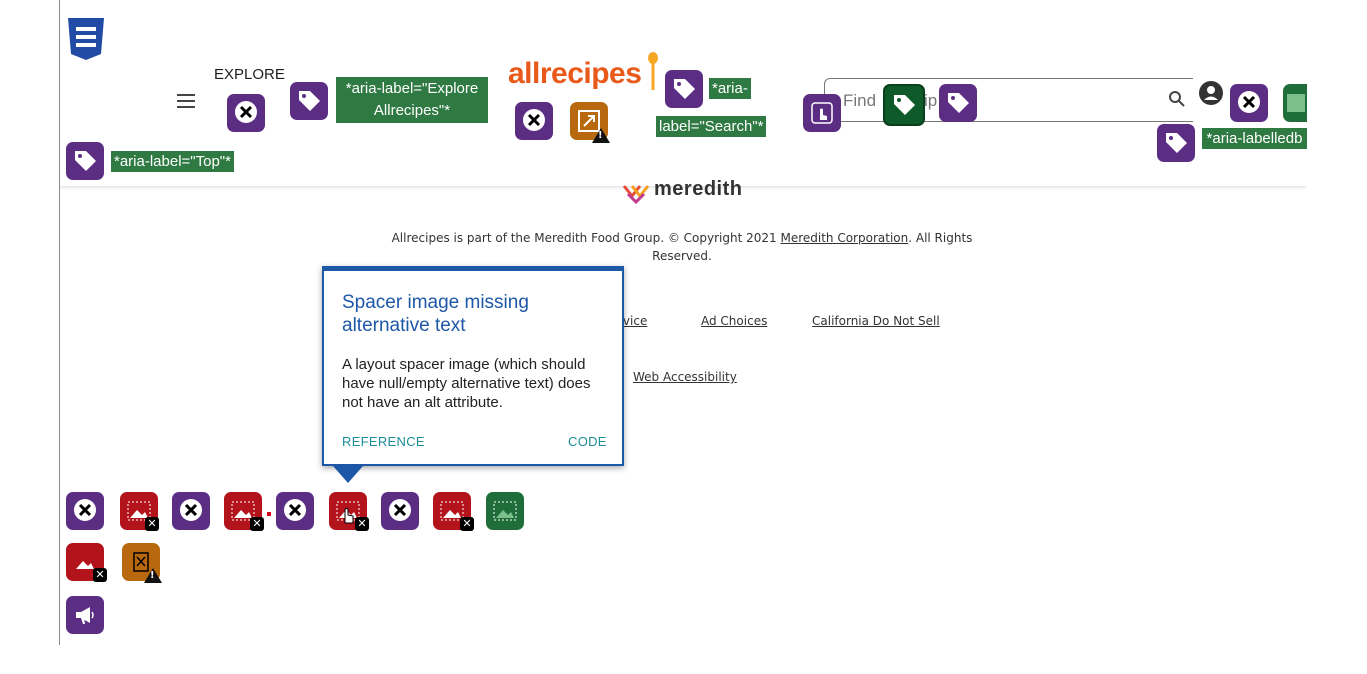  What do you see at coordinates (734, 321) in the screenshot?
I see `ad-choices-link: Ad Choices` at bounding box center [734, 321].